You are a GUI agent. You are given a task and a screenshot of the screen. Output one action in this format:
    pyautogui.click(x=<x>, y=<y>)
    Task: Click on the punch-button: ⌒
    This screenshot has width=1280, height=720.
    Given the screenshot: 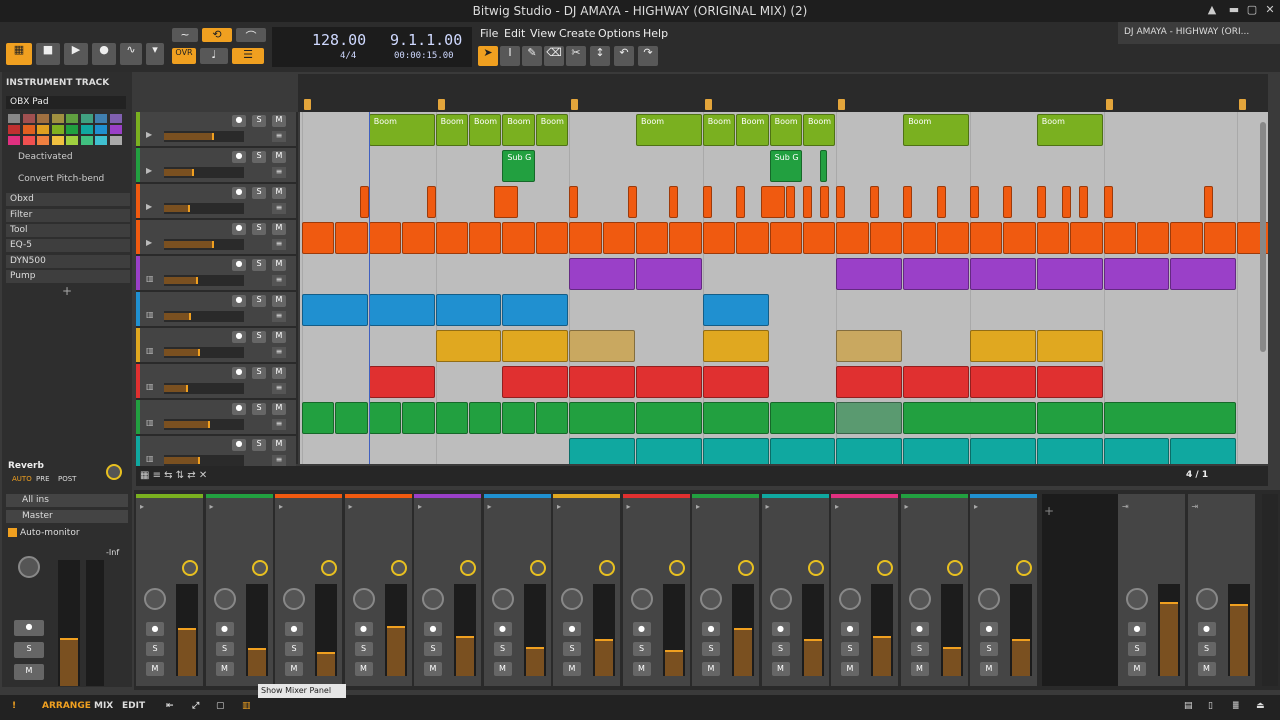 What is the action you would take?
    pyautogui.click(x=251, y=35)
    